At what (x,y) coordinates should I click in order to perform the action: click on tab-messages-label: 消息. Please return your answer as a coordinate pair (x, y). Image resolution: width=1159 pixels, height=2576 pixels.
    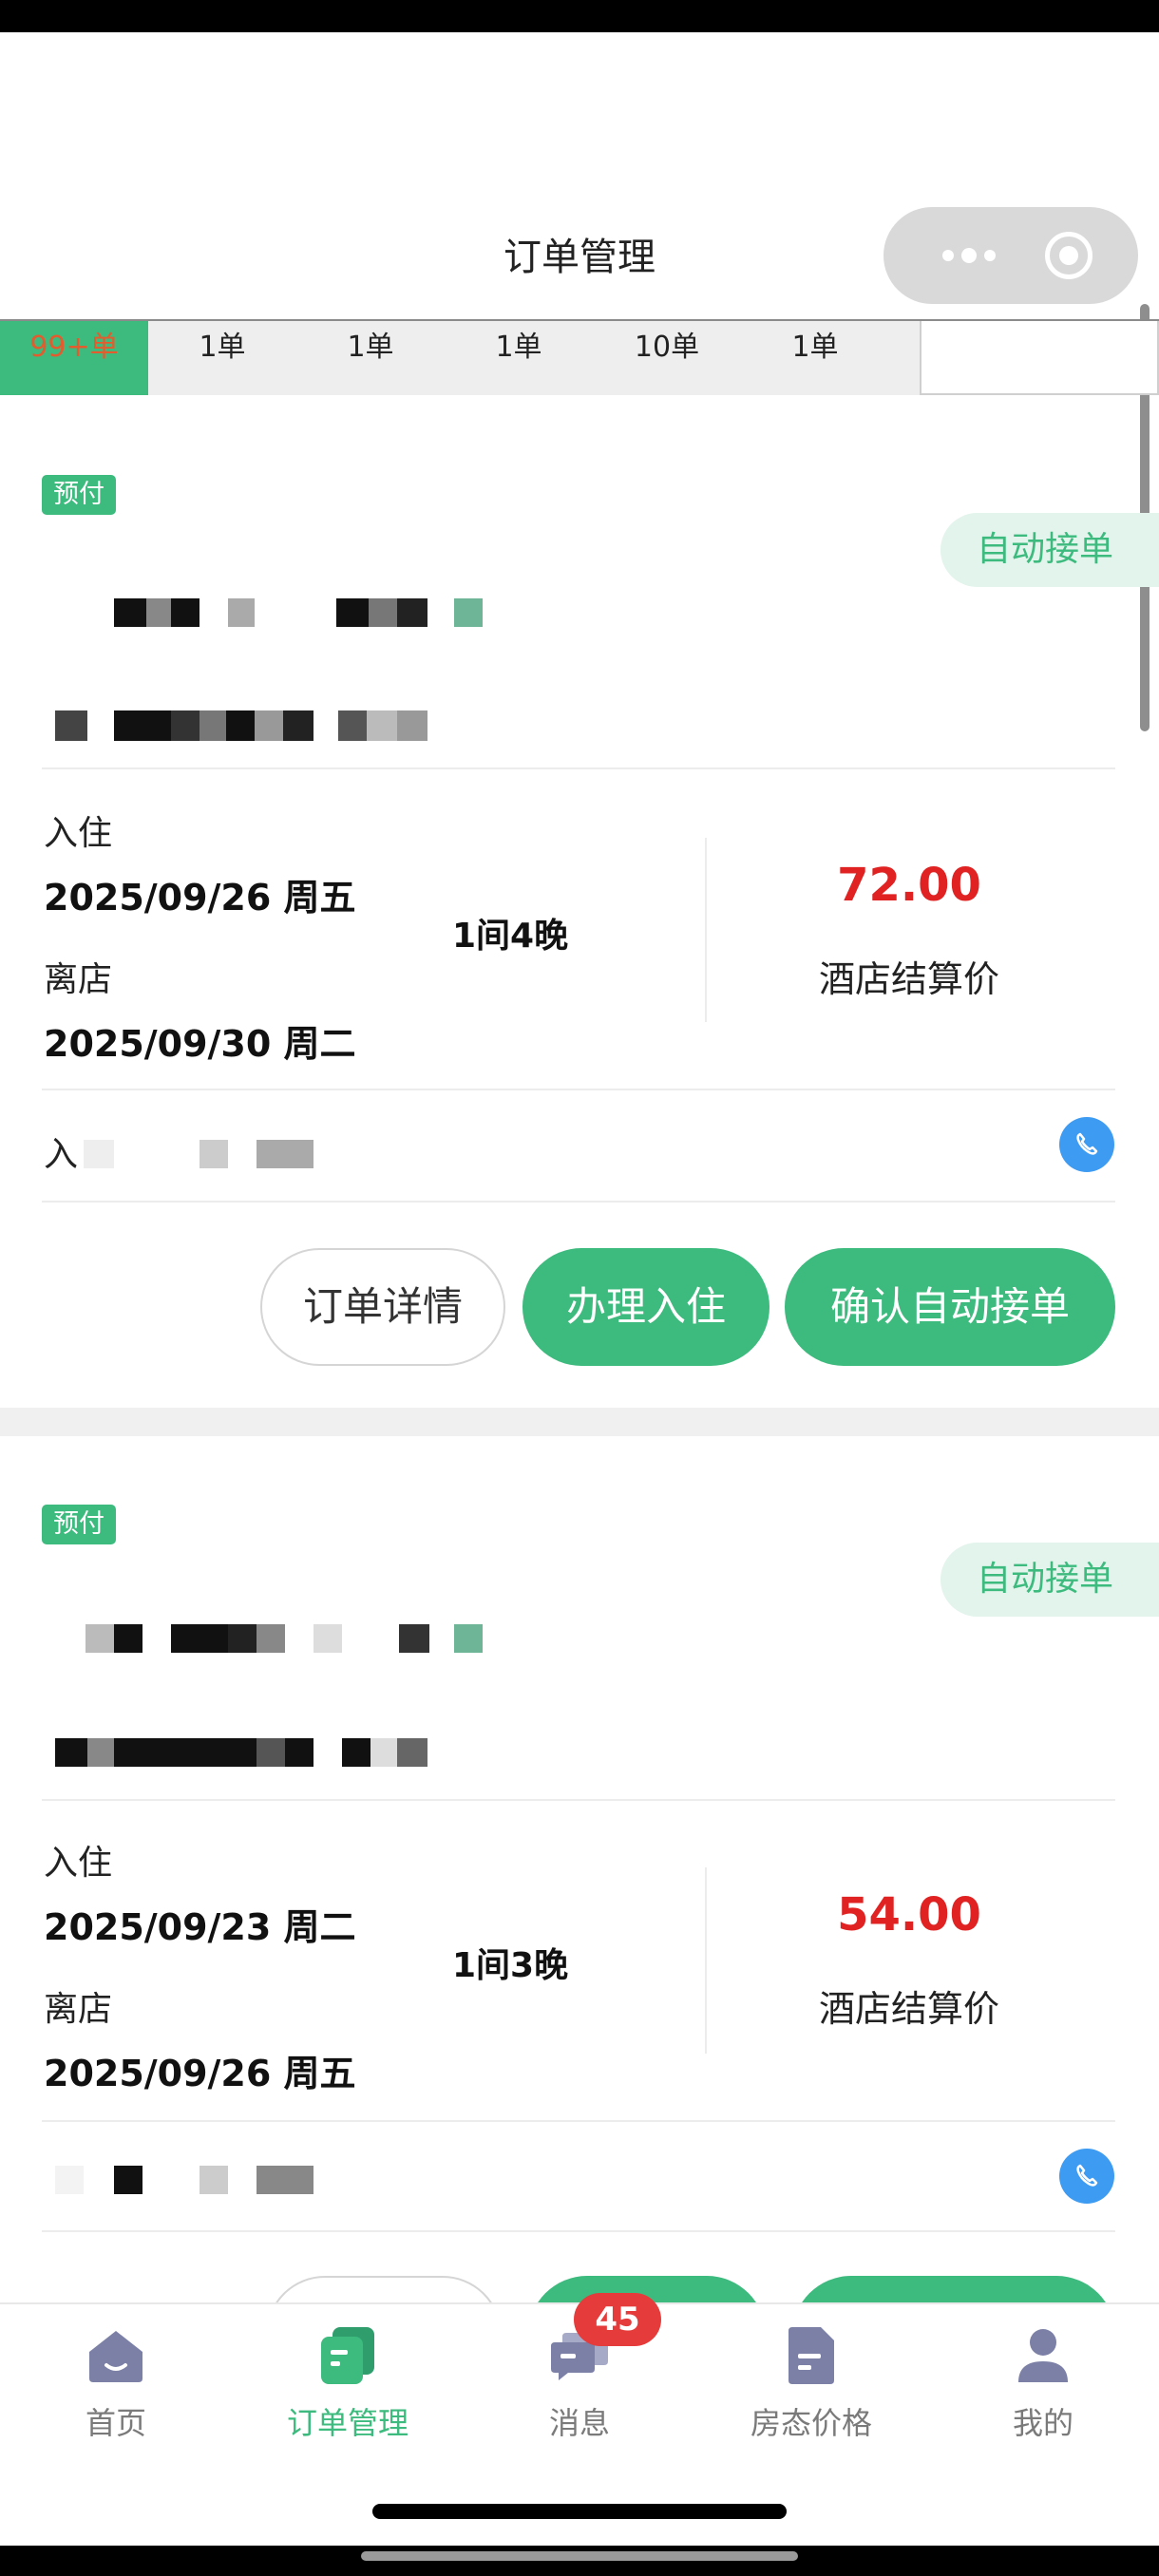
    Looking at the image, I should click on (579, 2423).